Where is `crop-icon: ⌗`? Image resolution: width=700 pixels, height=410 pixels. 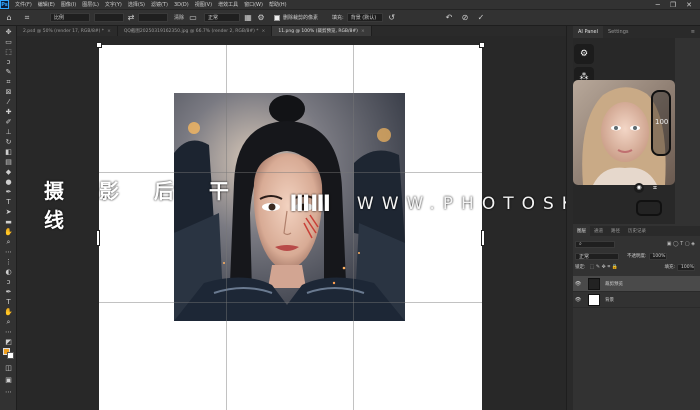 crop-icon: ⌗ is located at coordinates (8, 82).